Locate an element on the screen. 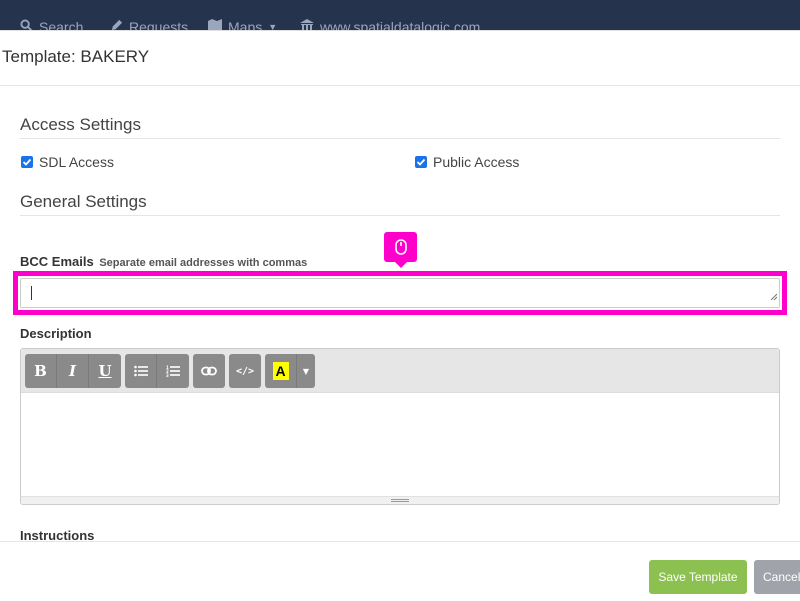 The height and width of the screenshot is (601, 800). unordered-list-button is located at coordinates (141, 371).